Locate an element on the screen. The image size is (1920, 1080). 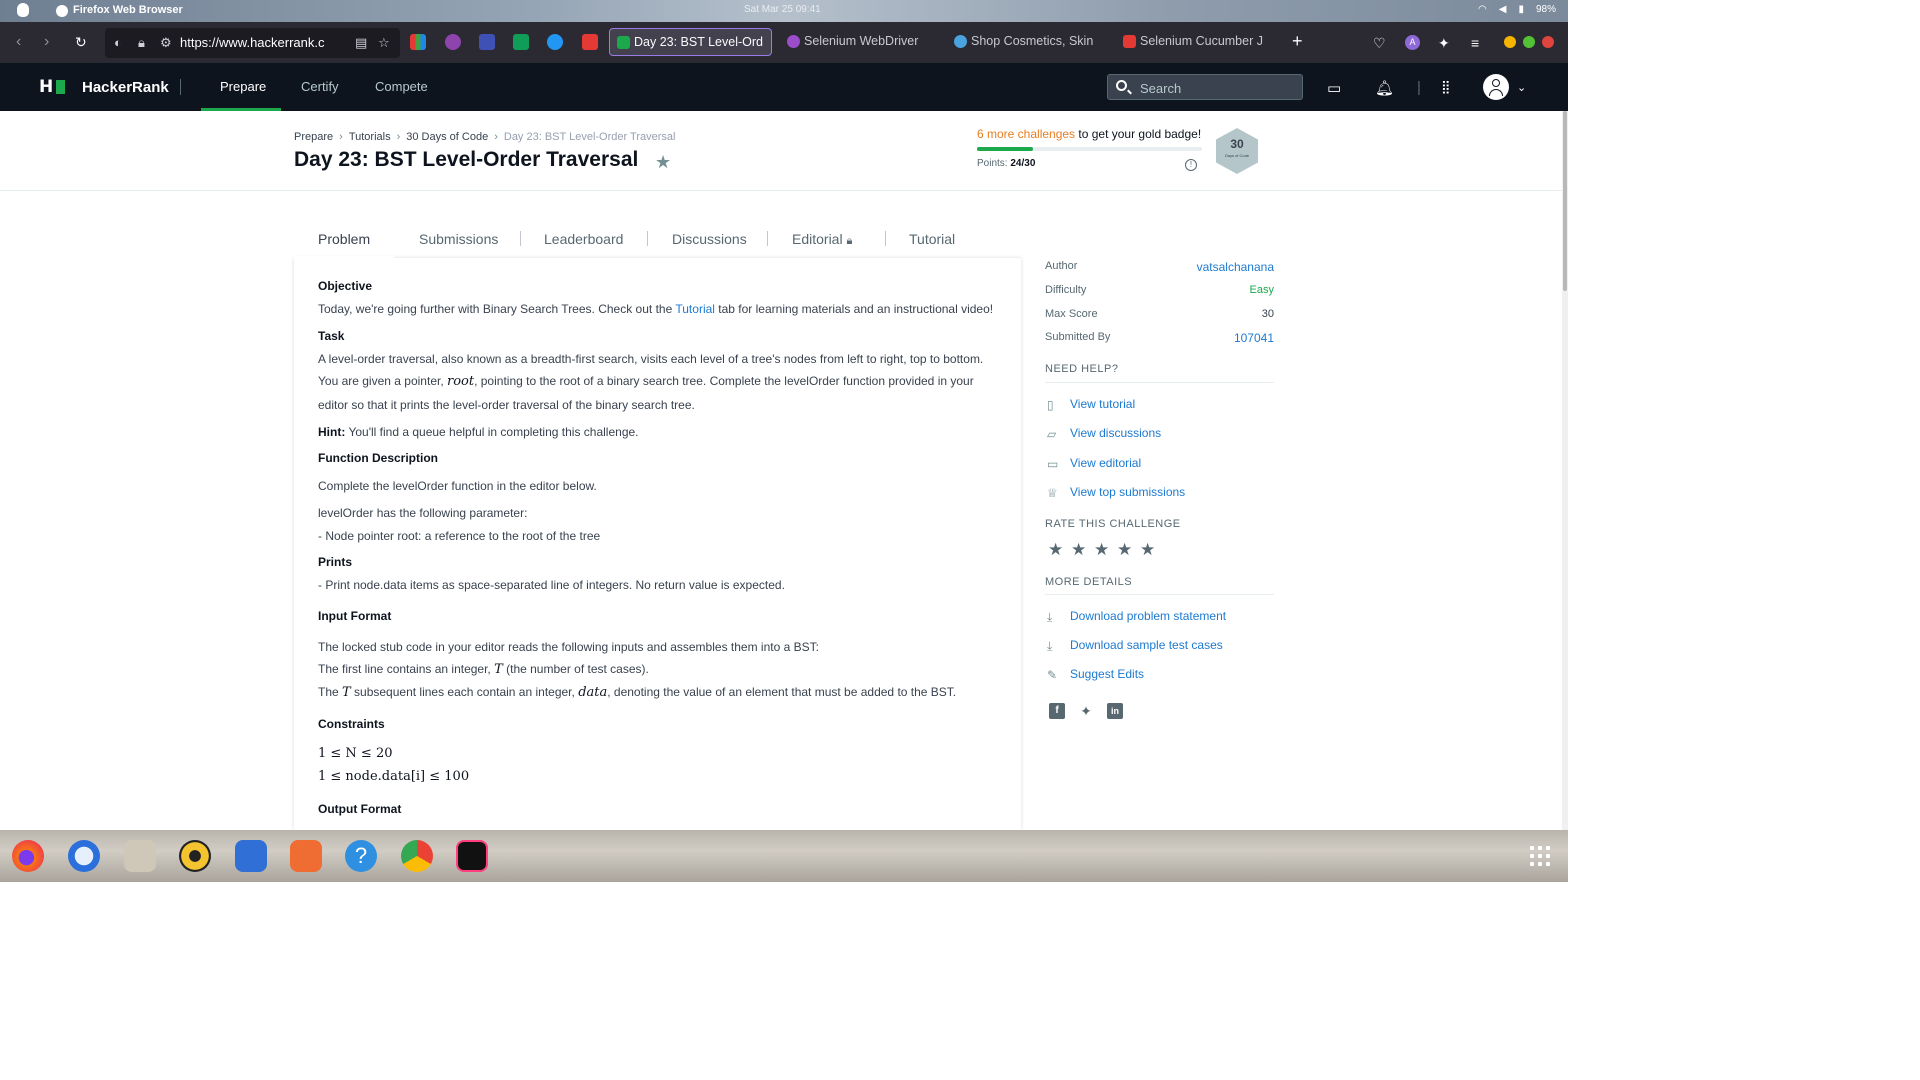
badge-progress-bar is located at coordinates (1089, 149).